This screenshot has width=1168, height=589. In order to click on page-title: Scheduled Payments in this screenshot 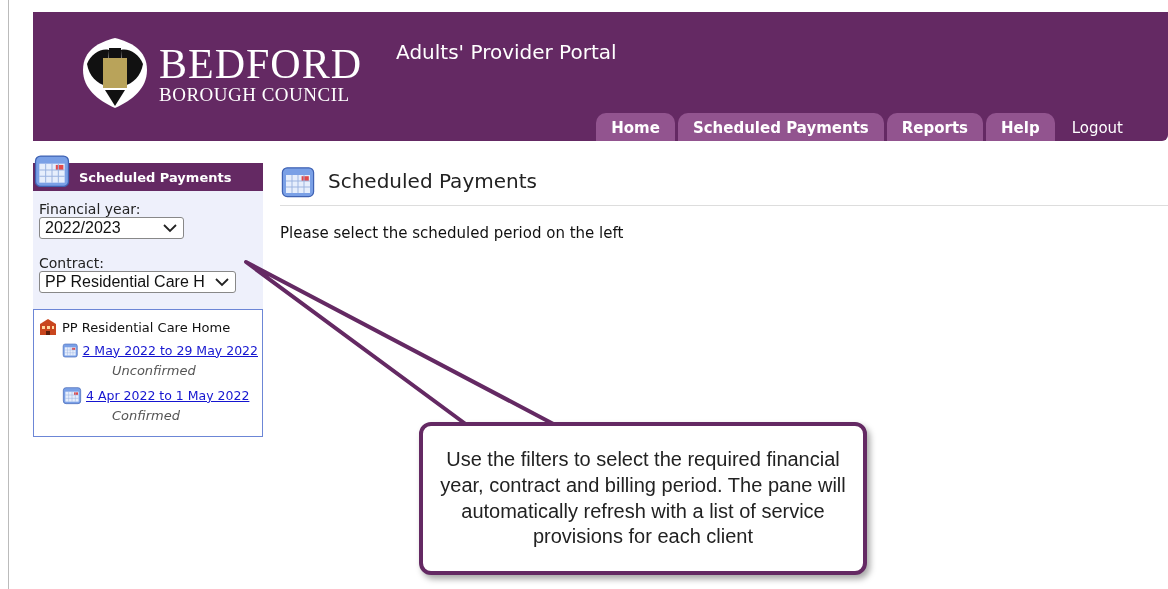, I will do `click(432, 181)`.